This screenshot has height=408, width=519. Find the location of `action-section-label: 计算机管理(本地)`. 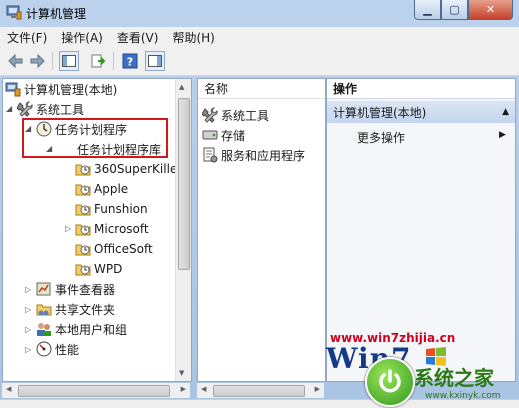

action-section-label: 计算机管理(本地) is located at coordinates (380, 112).